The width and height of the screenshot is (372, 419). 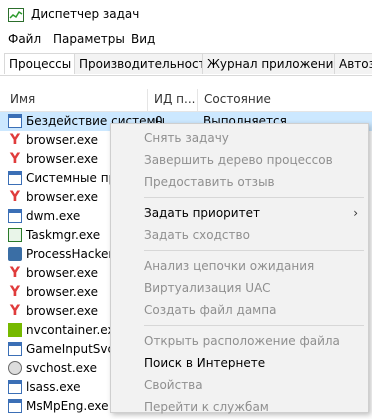 I want to click on context-menu-item: Задать приоритет ›, so click(x=239, y=213).